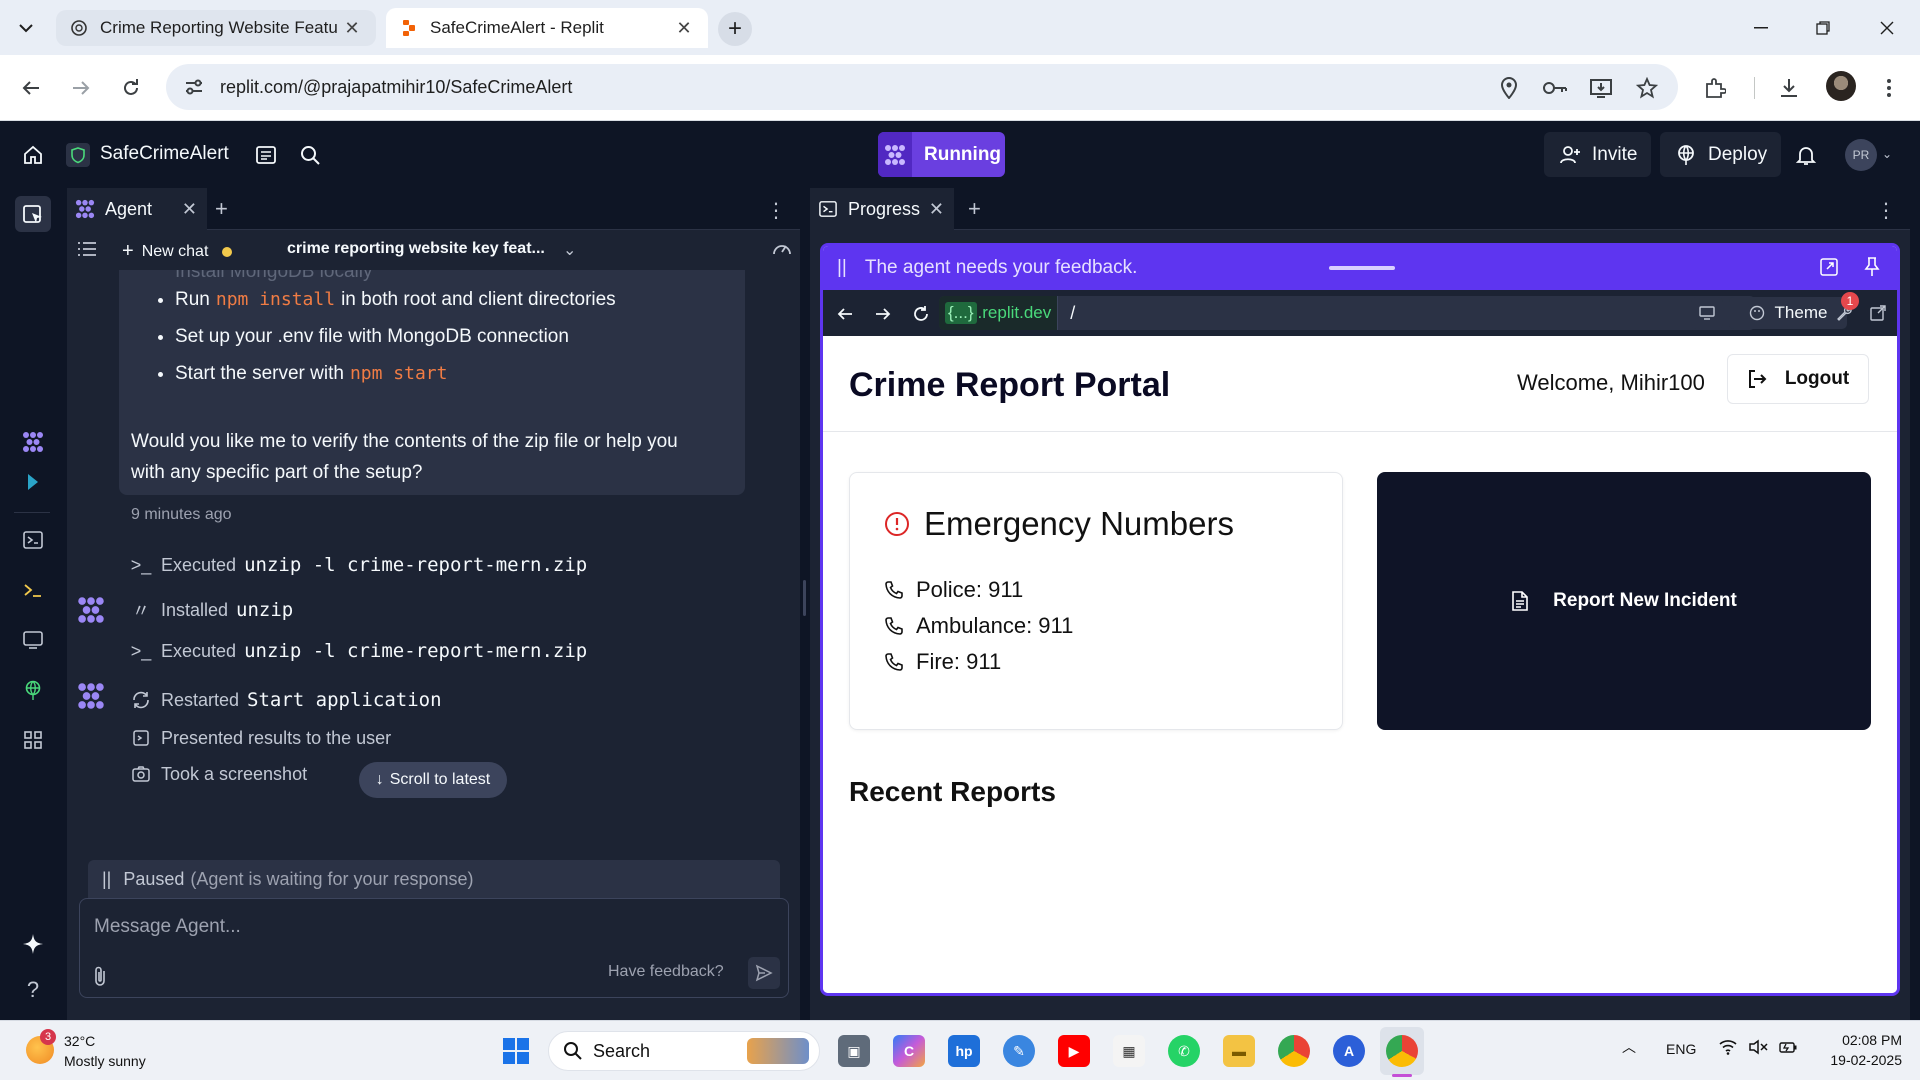 This screenshot has width=1920, height=1080. What do you see at coordinates (909, 1051) in the screenshot?
I see `copilot-icon: C` at bounding box center [909, 1051].